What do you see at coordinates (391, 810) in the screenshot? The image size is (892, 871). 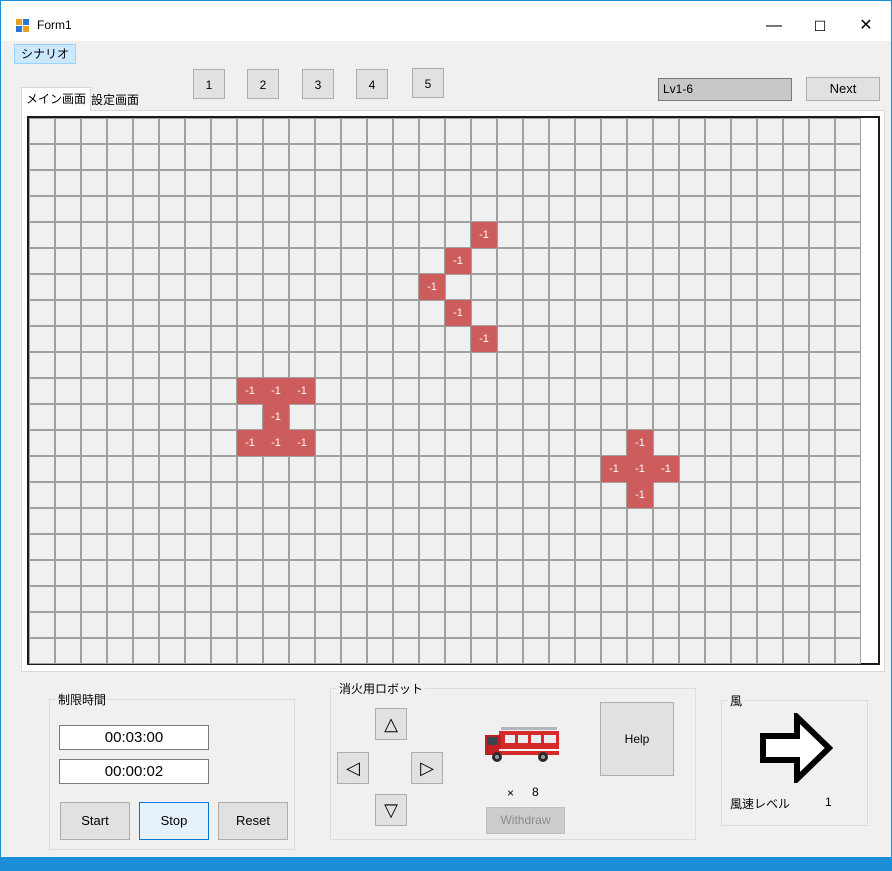 I see `move-down-button: ▽` at bounding box center [391, 810].